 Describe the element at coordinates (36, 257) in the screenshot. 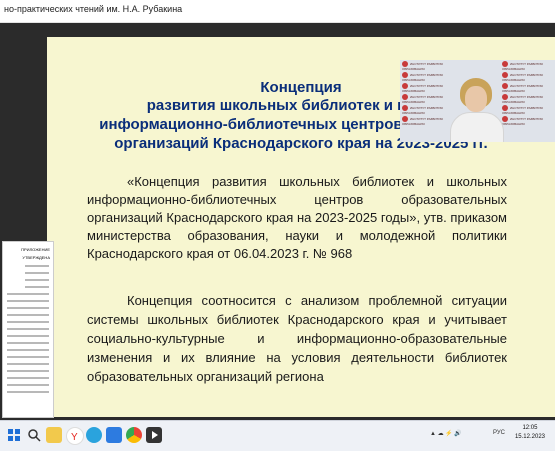

I see `document-subheading: УТВЕРЖДЕНА` at that location.